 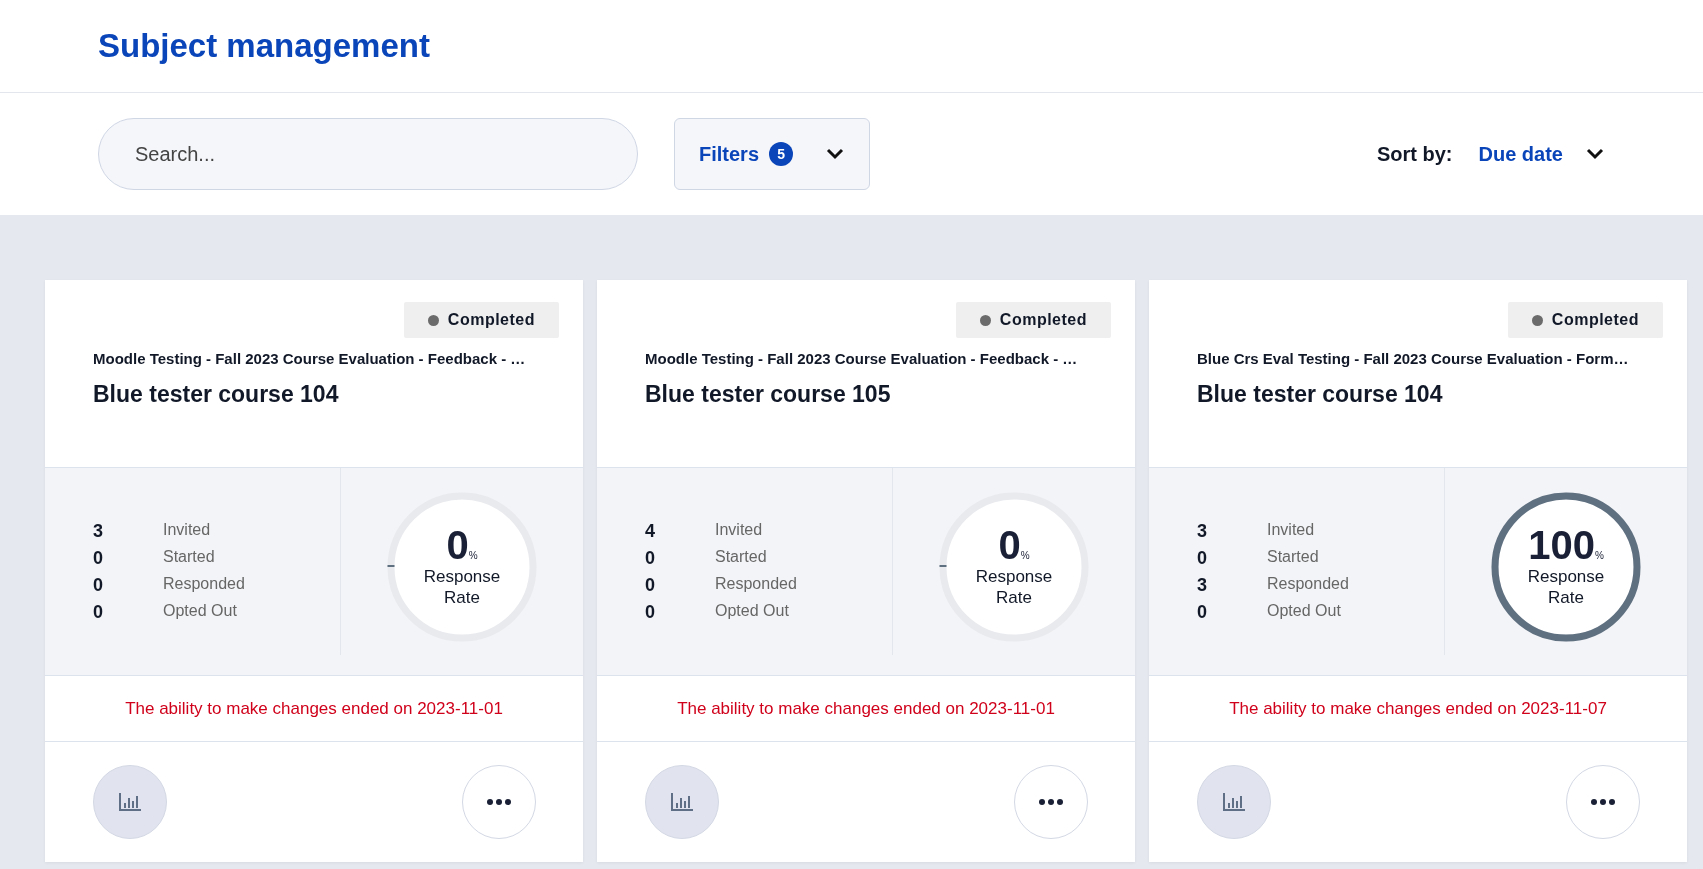 I want to click on sort-dropdown: Due date, so click(x=1541, y=154).